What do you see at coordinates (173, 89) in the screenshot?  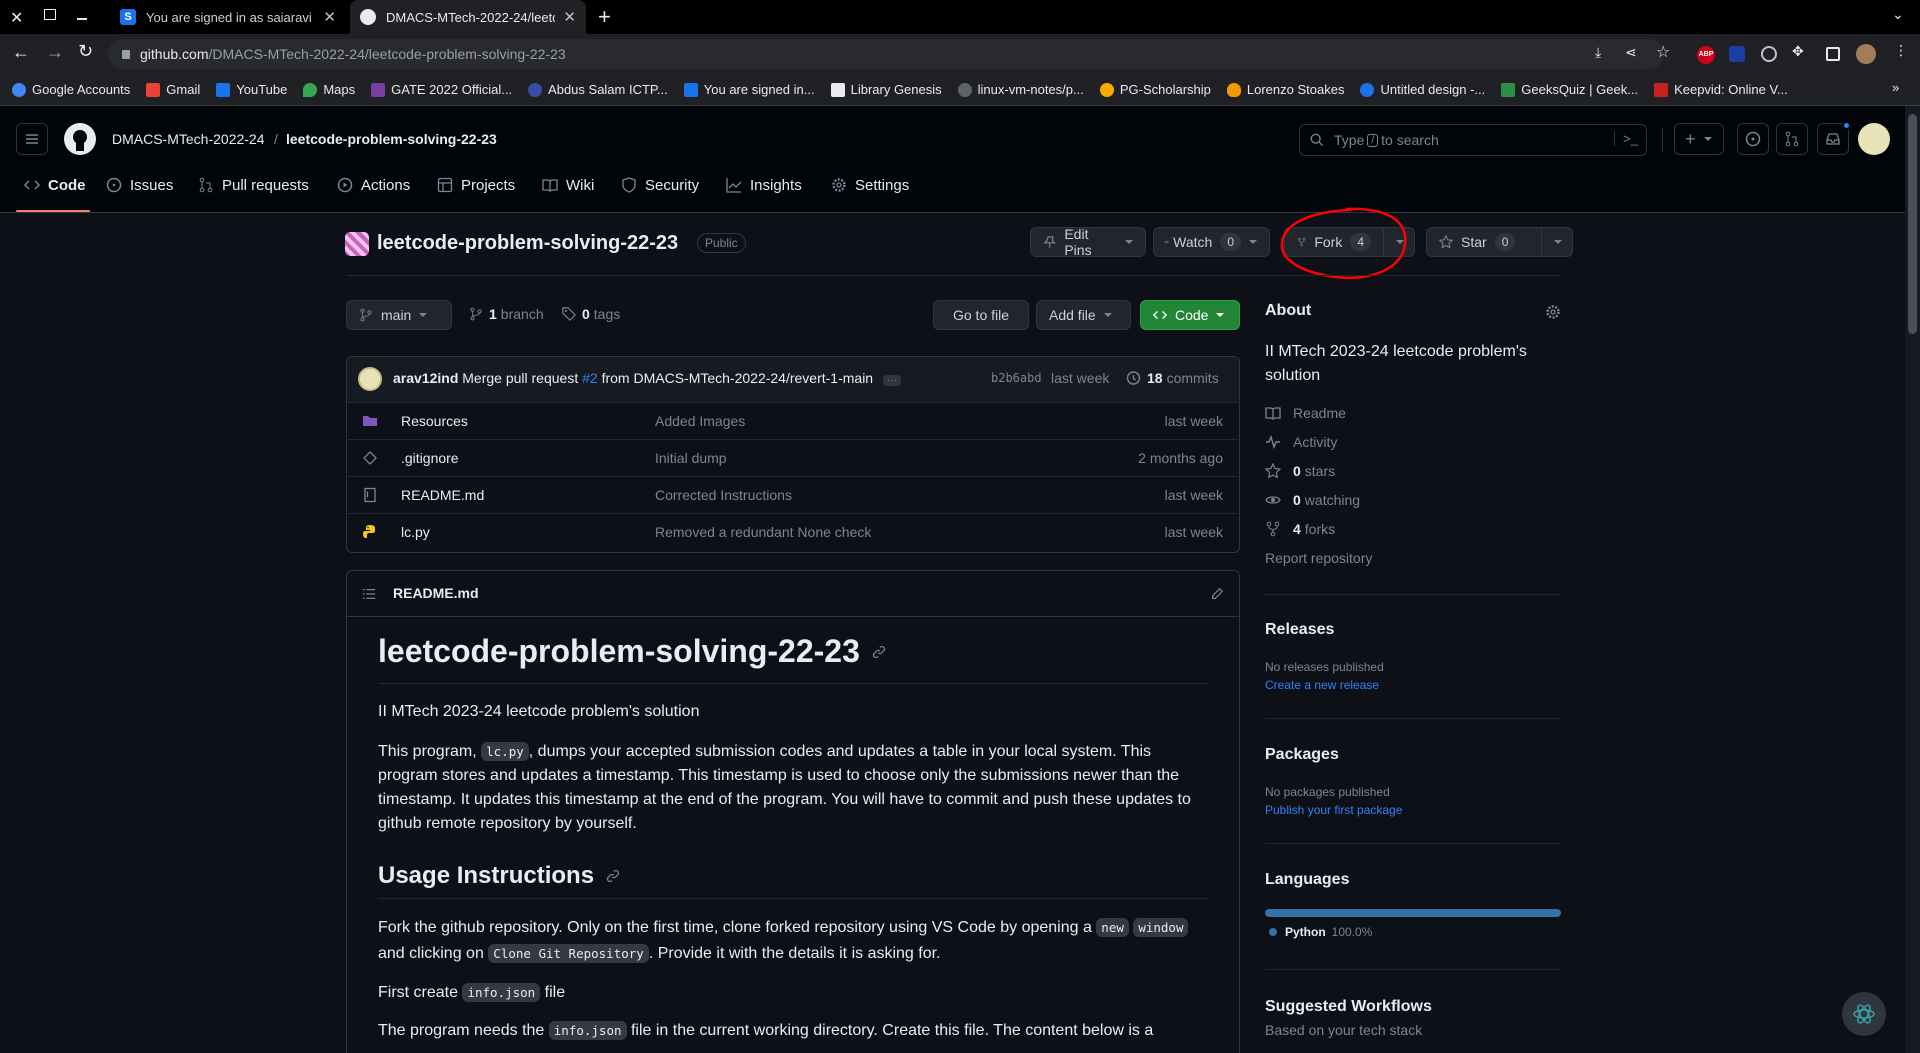 I see `bookmark-item: Gmail` at bounding box center [173, 89].